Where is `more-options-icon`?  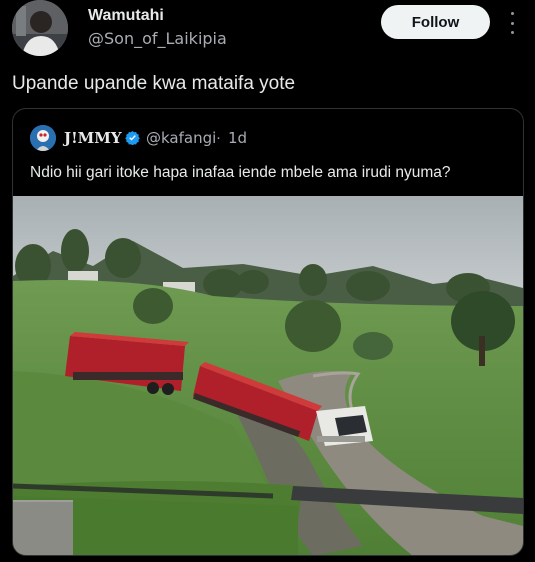
more-options-icon is located at coordinates (512, 23).